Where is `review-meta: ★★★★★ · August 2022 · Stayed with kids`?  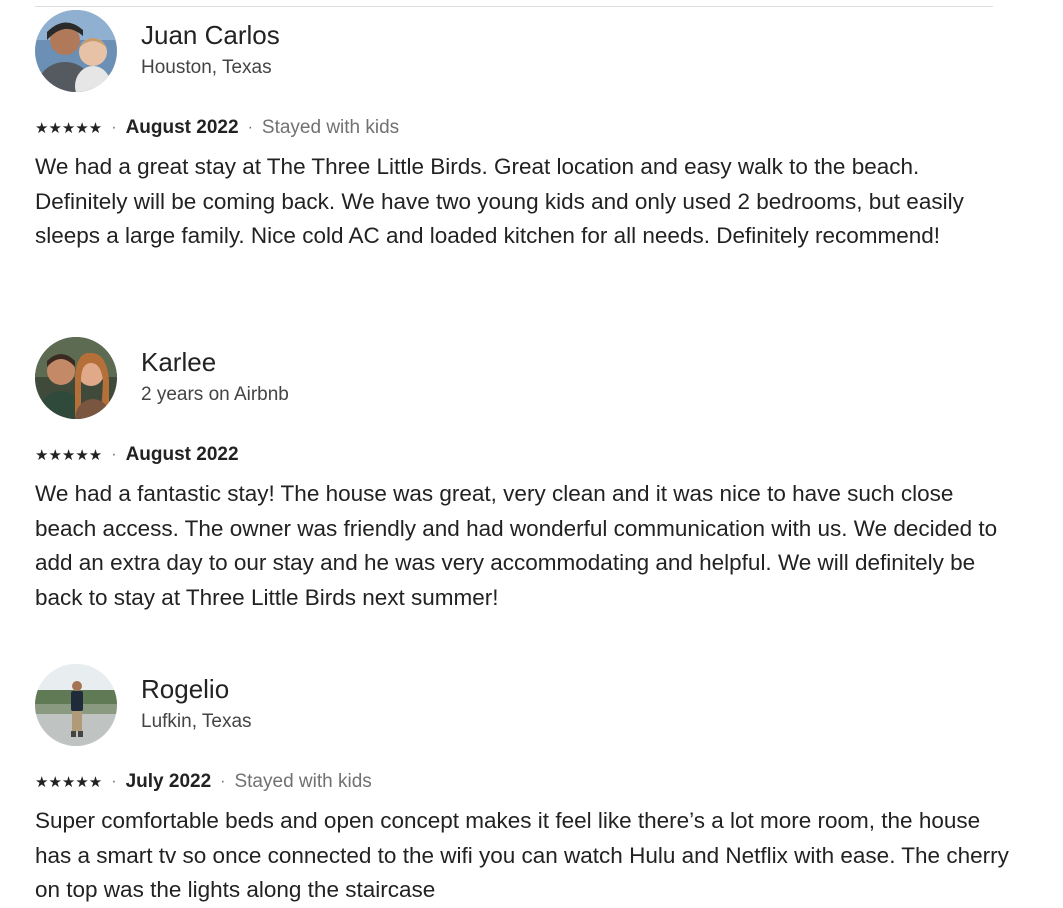 review-meta: ★★★★★ · August 2022 · Stayed with kids is located at coordinates (522, 128).